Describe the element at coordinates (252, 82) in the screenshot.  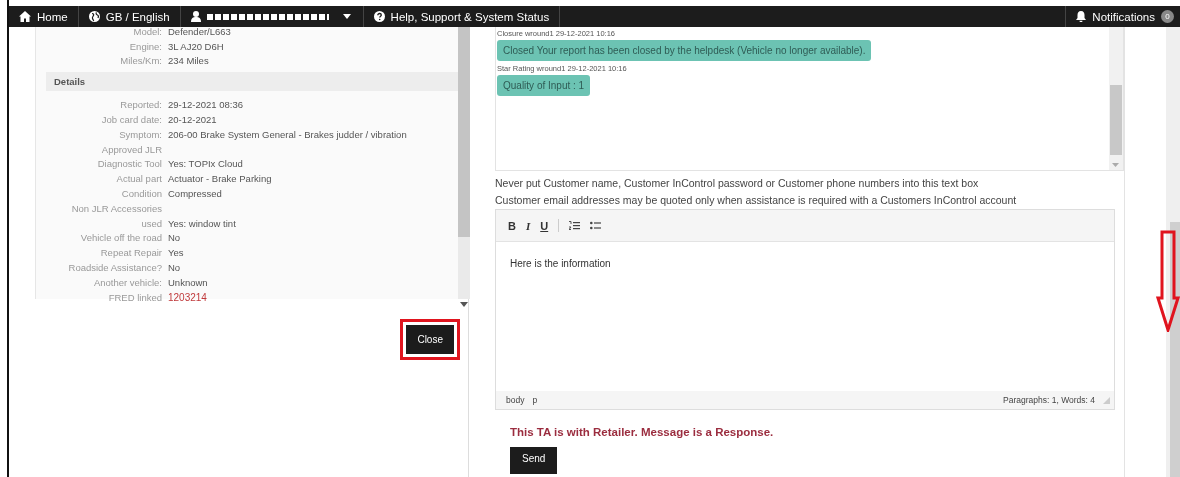
I see `section-heading: Details` at that location.